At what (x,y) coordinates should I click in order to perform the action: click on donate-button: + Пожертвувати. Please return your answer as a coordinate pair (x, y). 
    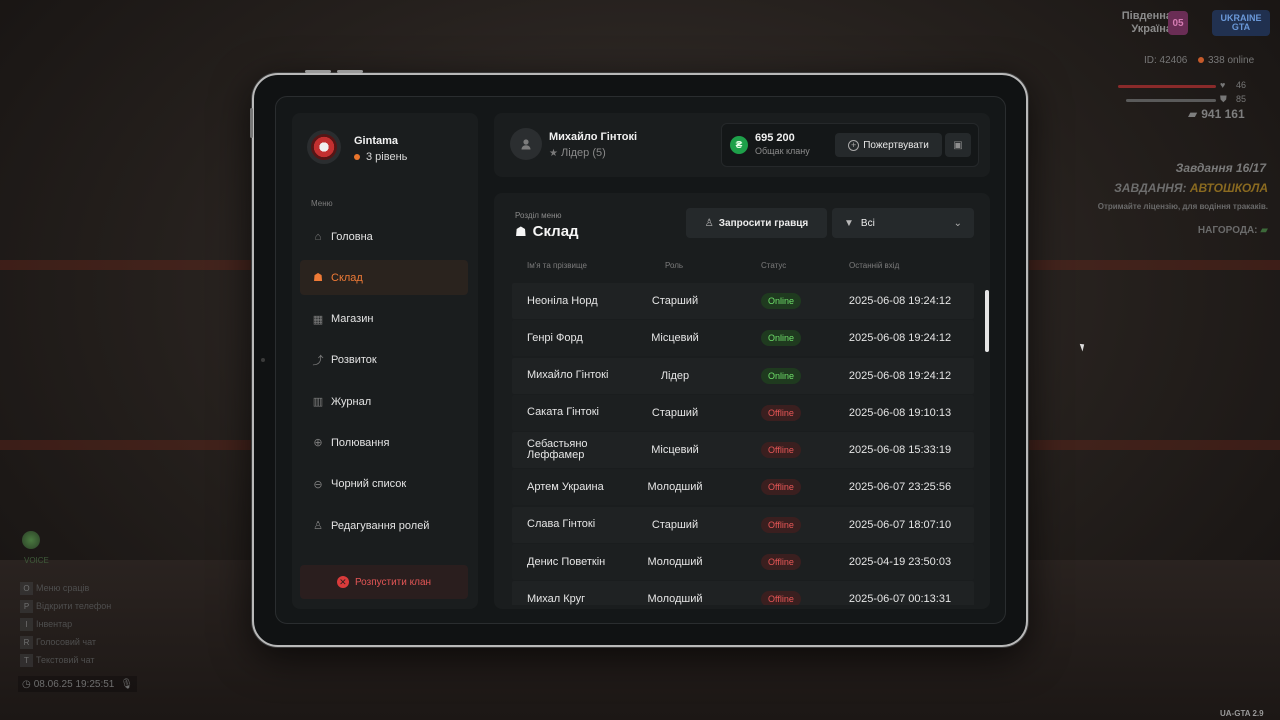
    Looking at the image, I should click on (888, 145).